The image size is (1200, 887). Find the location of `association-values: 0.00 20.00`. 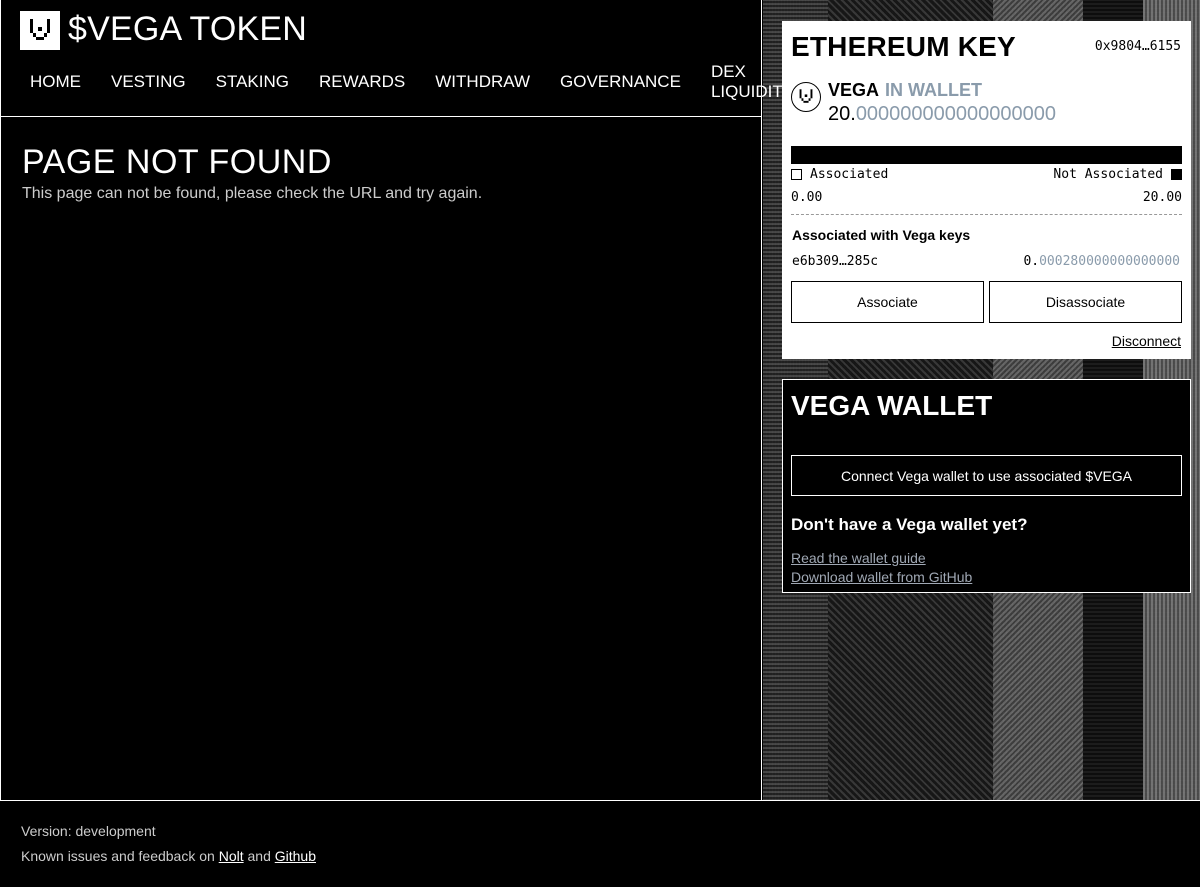

association-values: 0.00 20.00 is located at coordinates (986, 197).